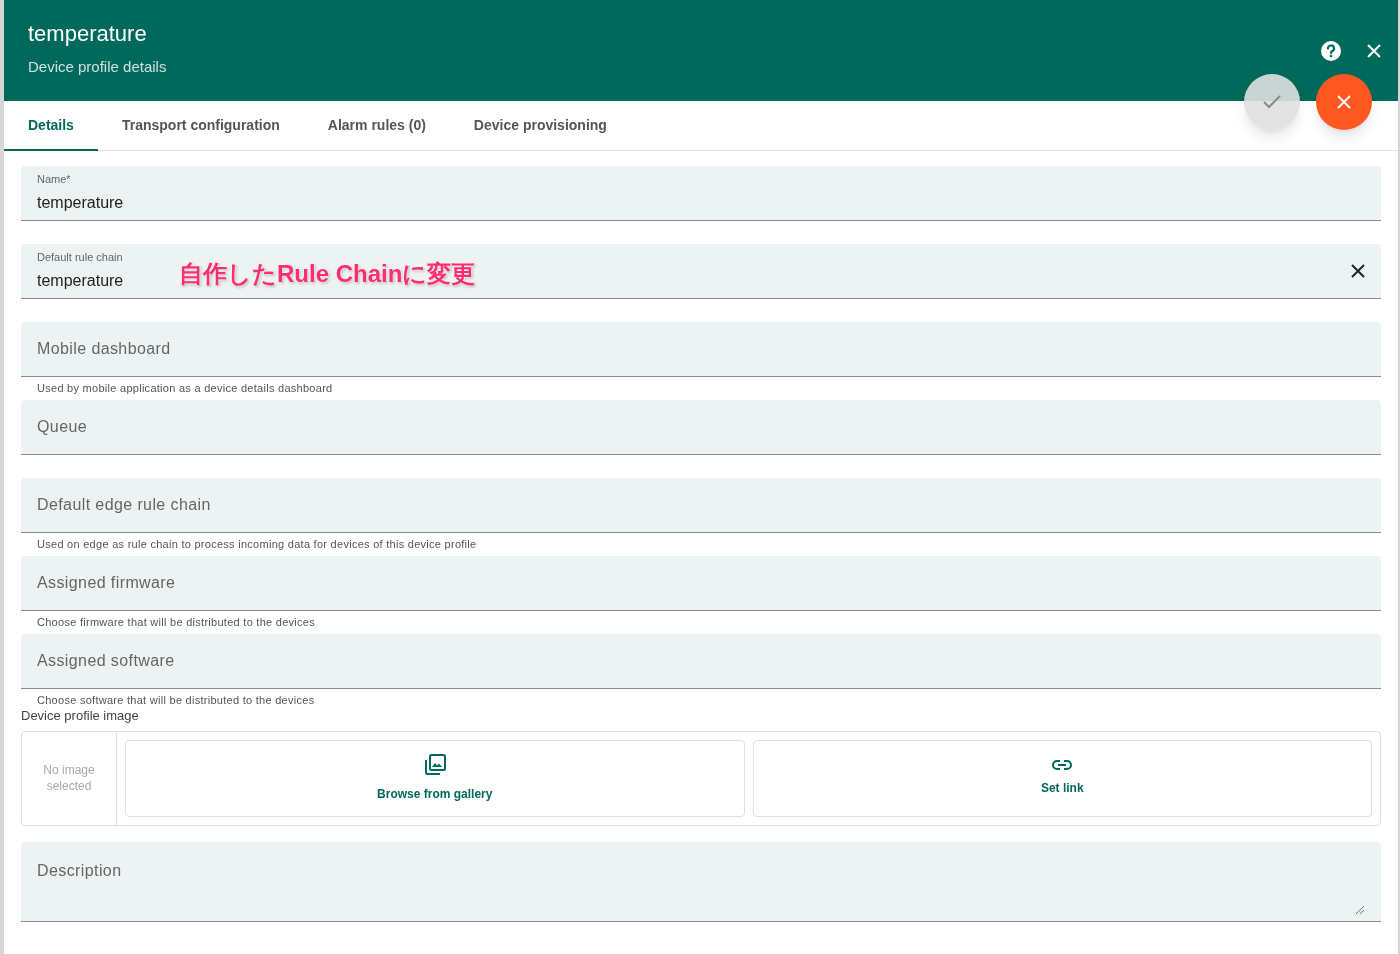 This screenshot has width=1400, height=954. I want to click on input-field: Mobile dashboard, so click(701, 349).